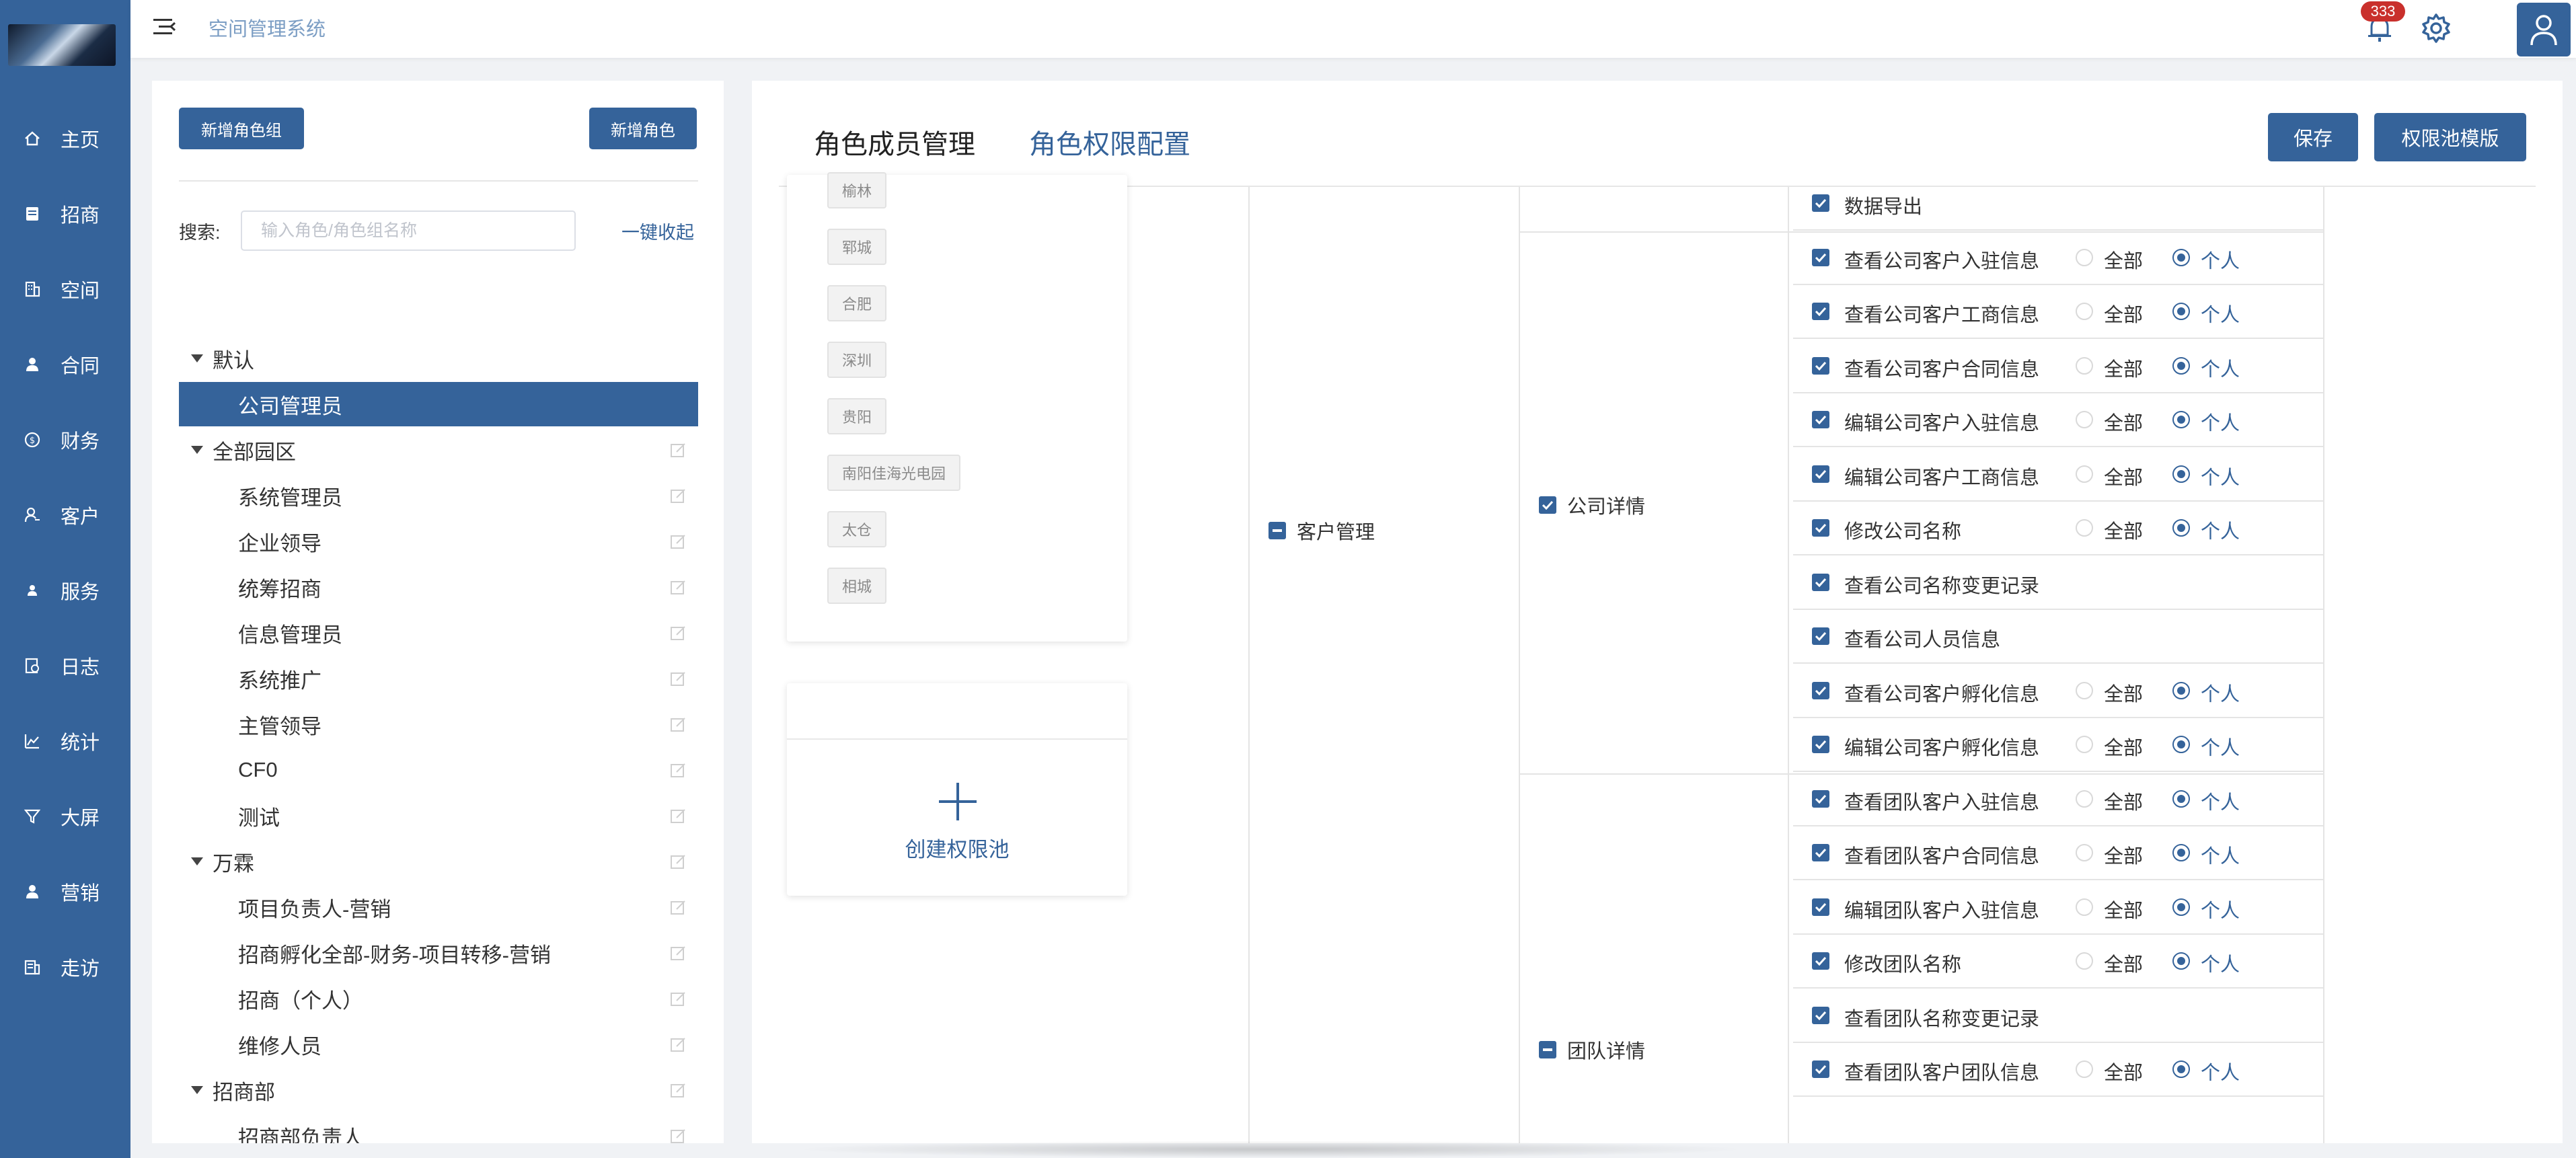  Describe the element at coordinates (438, 1128) in the screenshot. I see `tree-role: 招商部负责人` at that location.